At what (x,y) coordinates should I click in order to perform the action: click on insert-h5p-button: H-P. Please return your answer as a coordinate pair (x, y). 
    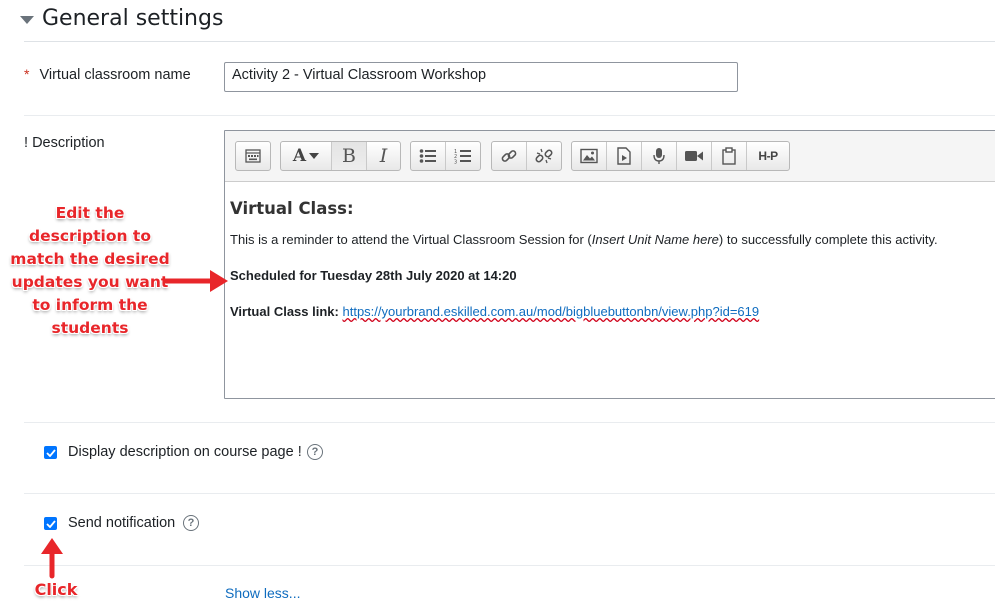
    Looking at the image, I should click on (768, 156).